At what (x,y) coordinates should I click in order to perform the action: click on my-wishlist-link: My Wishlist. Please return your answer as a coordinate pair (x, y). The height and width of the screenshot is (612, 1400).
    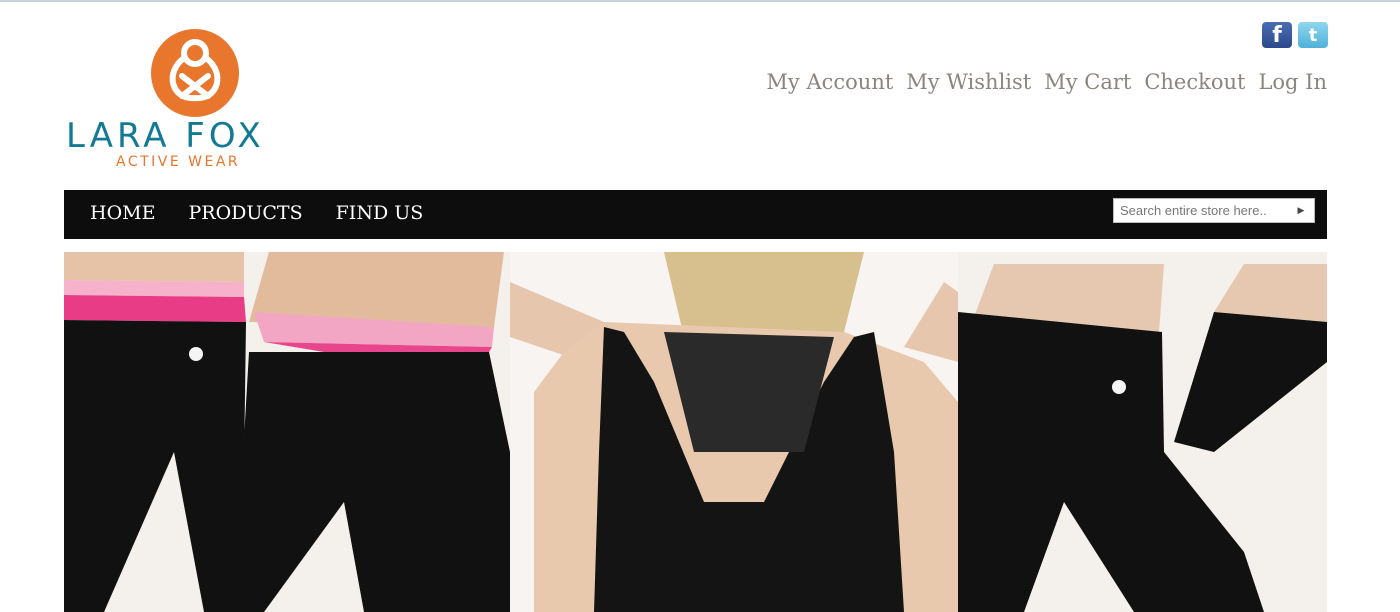
    Looking at the image, I should click on (968, 82).